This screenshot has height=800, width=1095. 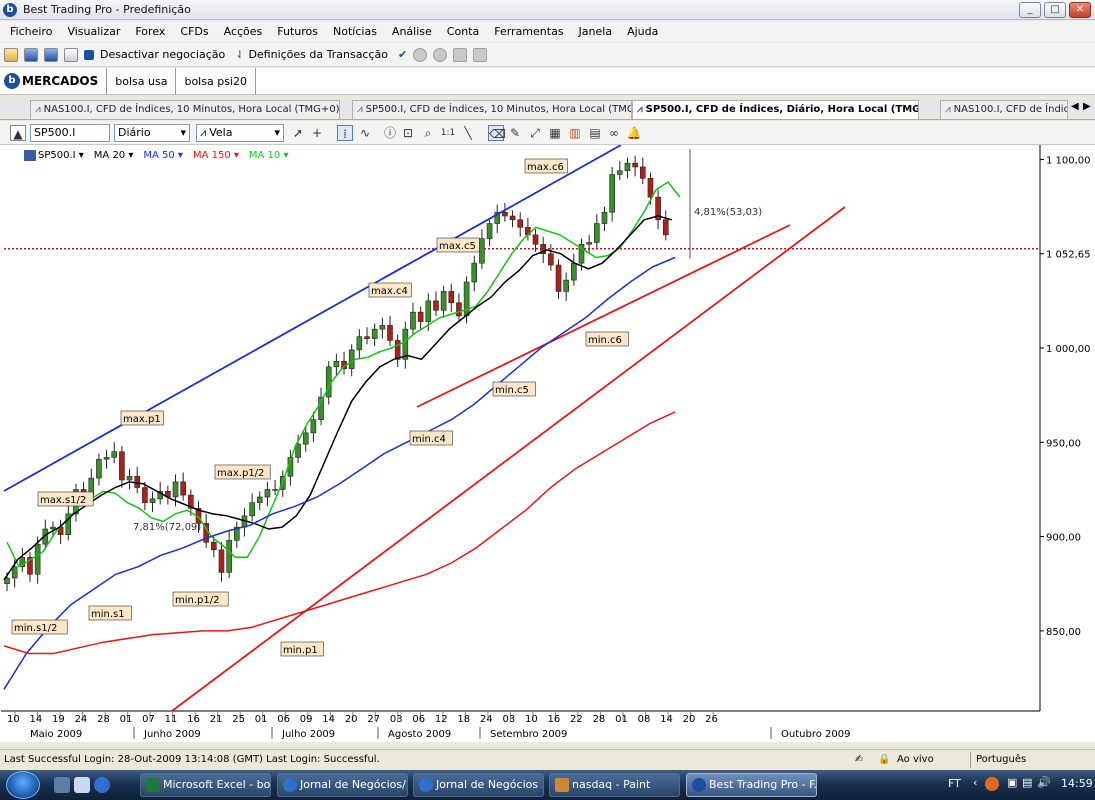 What do you see at coordinates (1087, 106) in the screenshot?
I see `tab-scroll-right-icon: ▶` at bounding box center [1087, 106].